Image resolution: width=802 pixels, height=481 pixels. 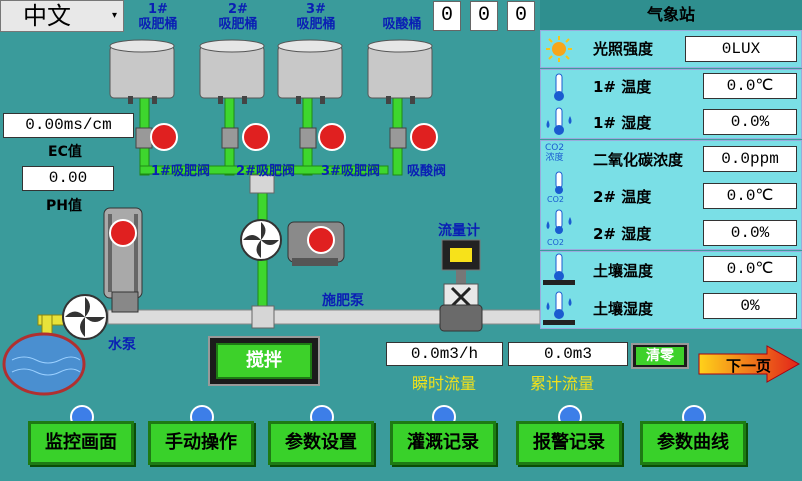 I want to click on soil-hum-value: 0%, so click(x=750, y=306).